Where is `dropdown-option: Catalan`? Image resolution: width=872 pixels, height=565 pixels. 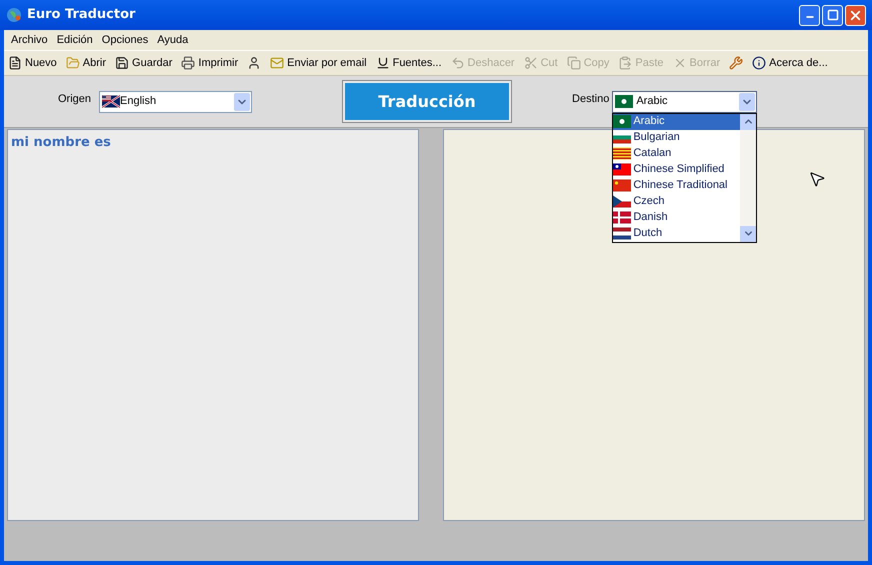
dropdown-option: Catalan is located at coordinates (676, 154).